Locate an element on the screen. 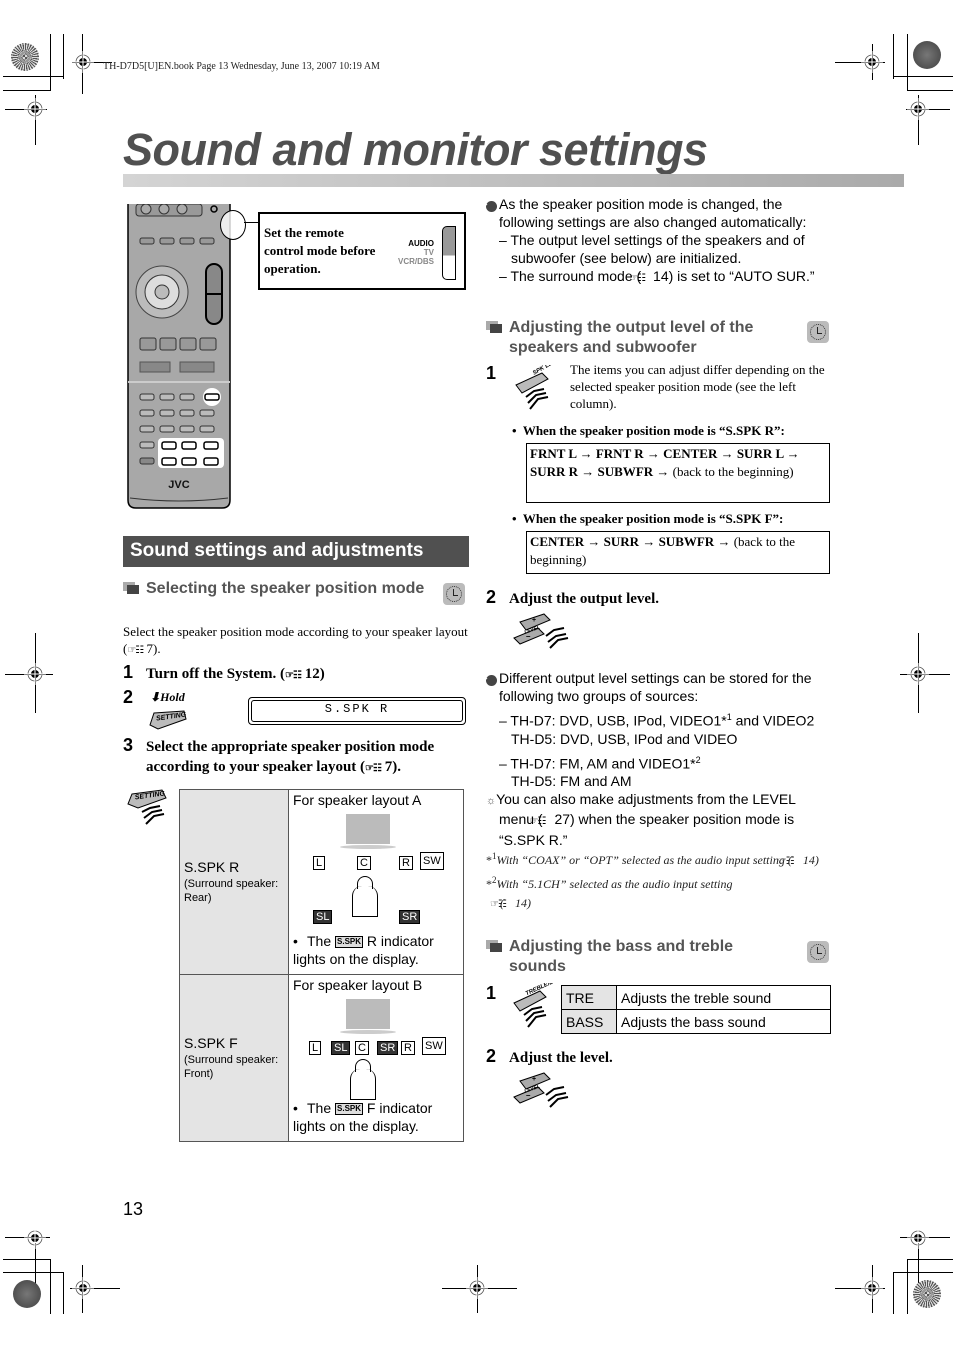 This screenshot has width=954, height=1350. section-square-icon is located at coordinates (131, 588).